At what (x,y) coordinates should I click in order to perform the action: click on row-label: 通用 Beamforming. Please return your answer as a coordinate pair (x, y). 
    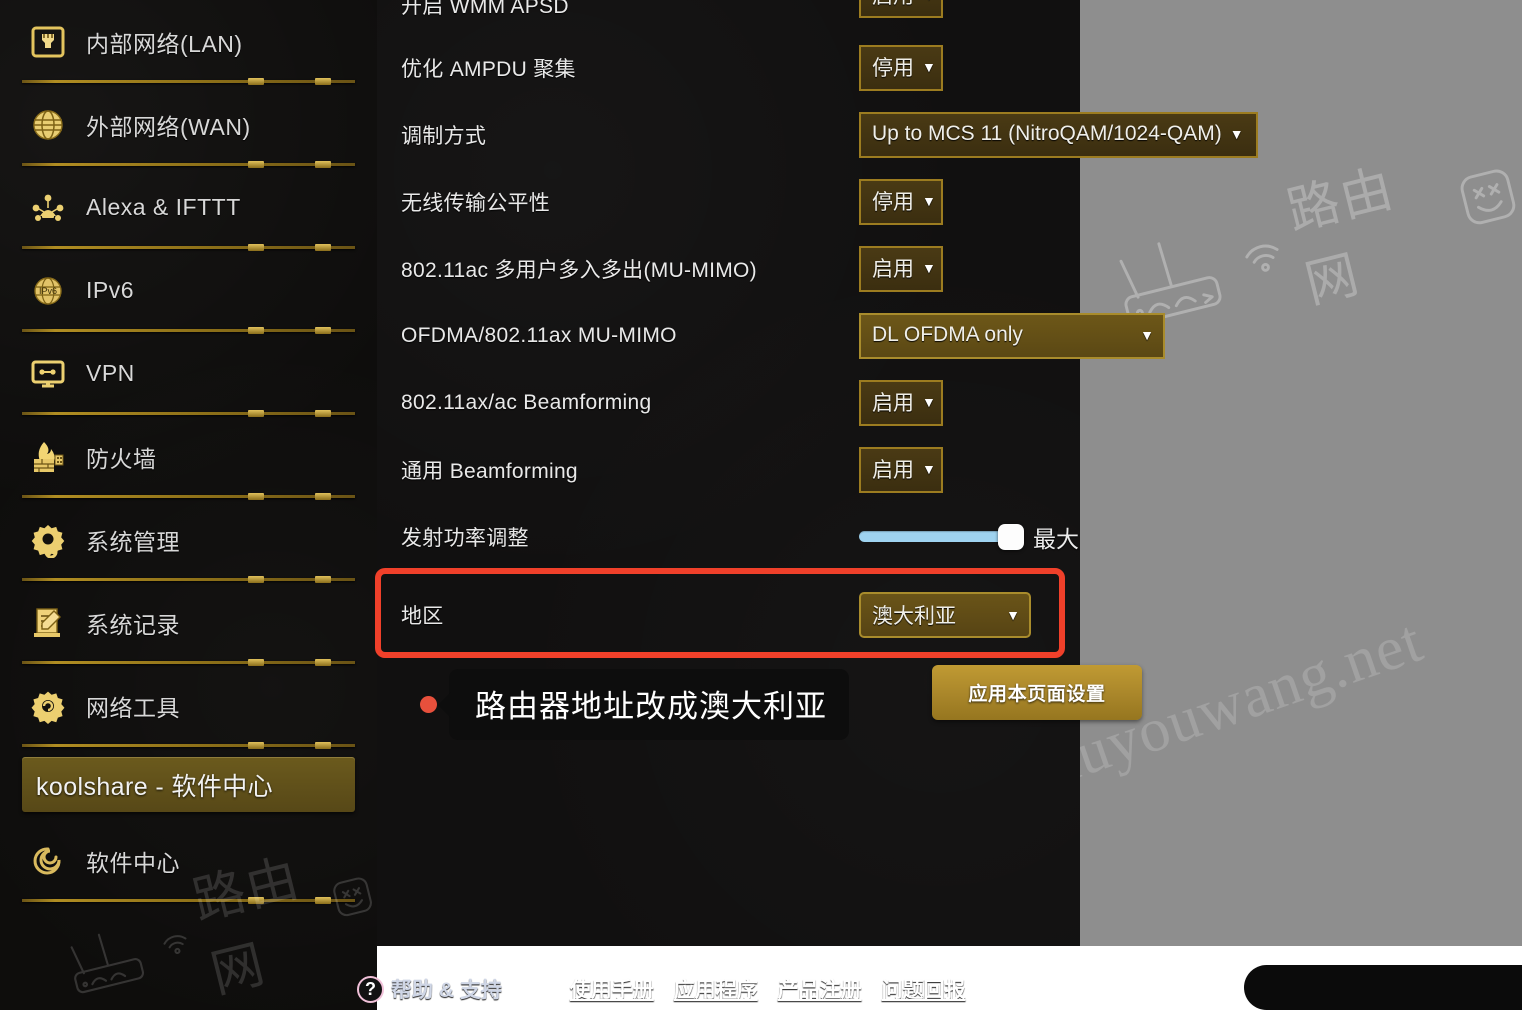
    Looking at the image, I should click on (489, 471).